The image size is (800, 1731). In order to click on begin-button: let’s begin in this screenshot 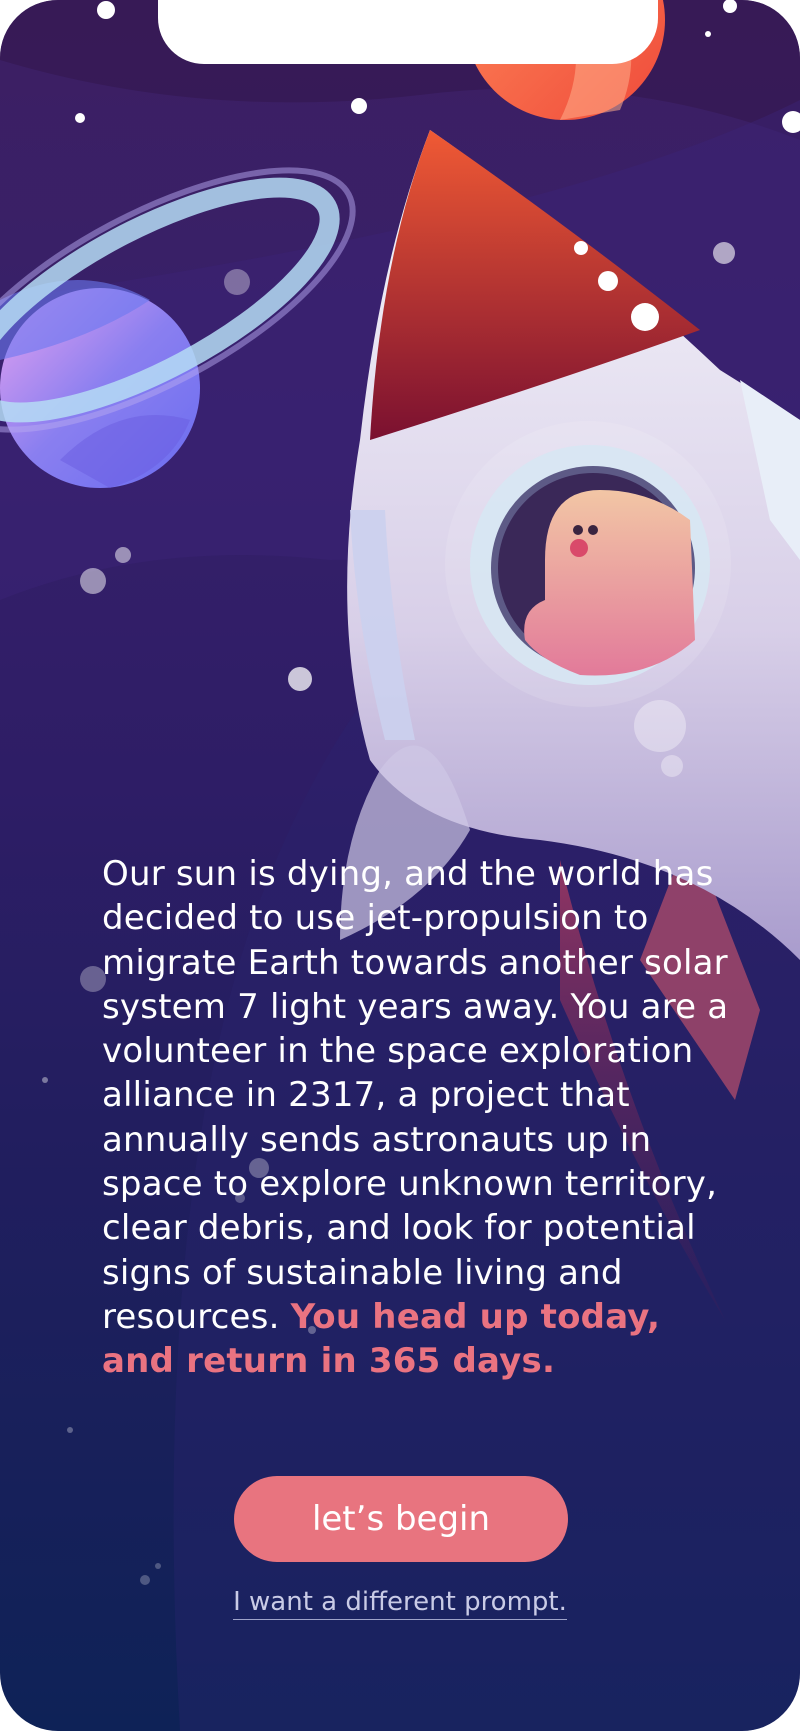, I will do `click(401, 1519)`.